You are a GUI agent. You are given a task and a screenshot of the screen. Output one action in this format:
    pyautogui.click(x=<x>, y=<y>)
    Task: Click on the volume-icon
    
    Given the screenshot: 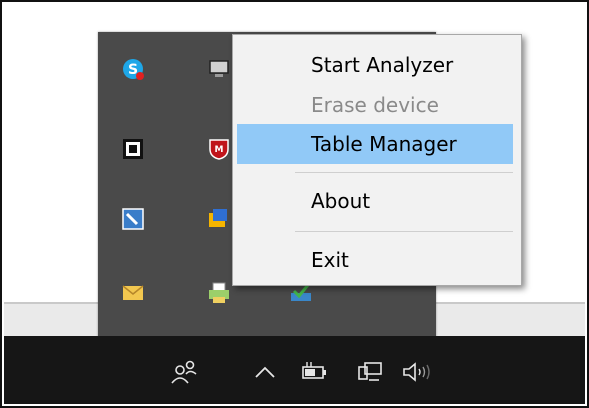 What is the action you would take?
    pyautogui.click(x=418, y=371)
    